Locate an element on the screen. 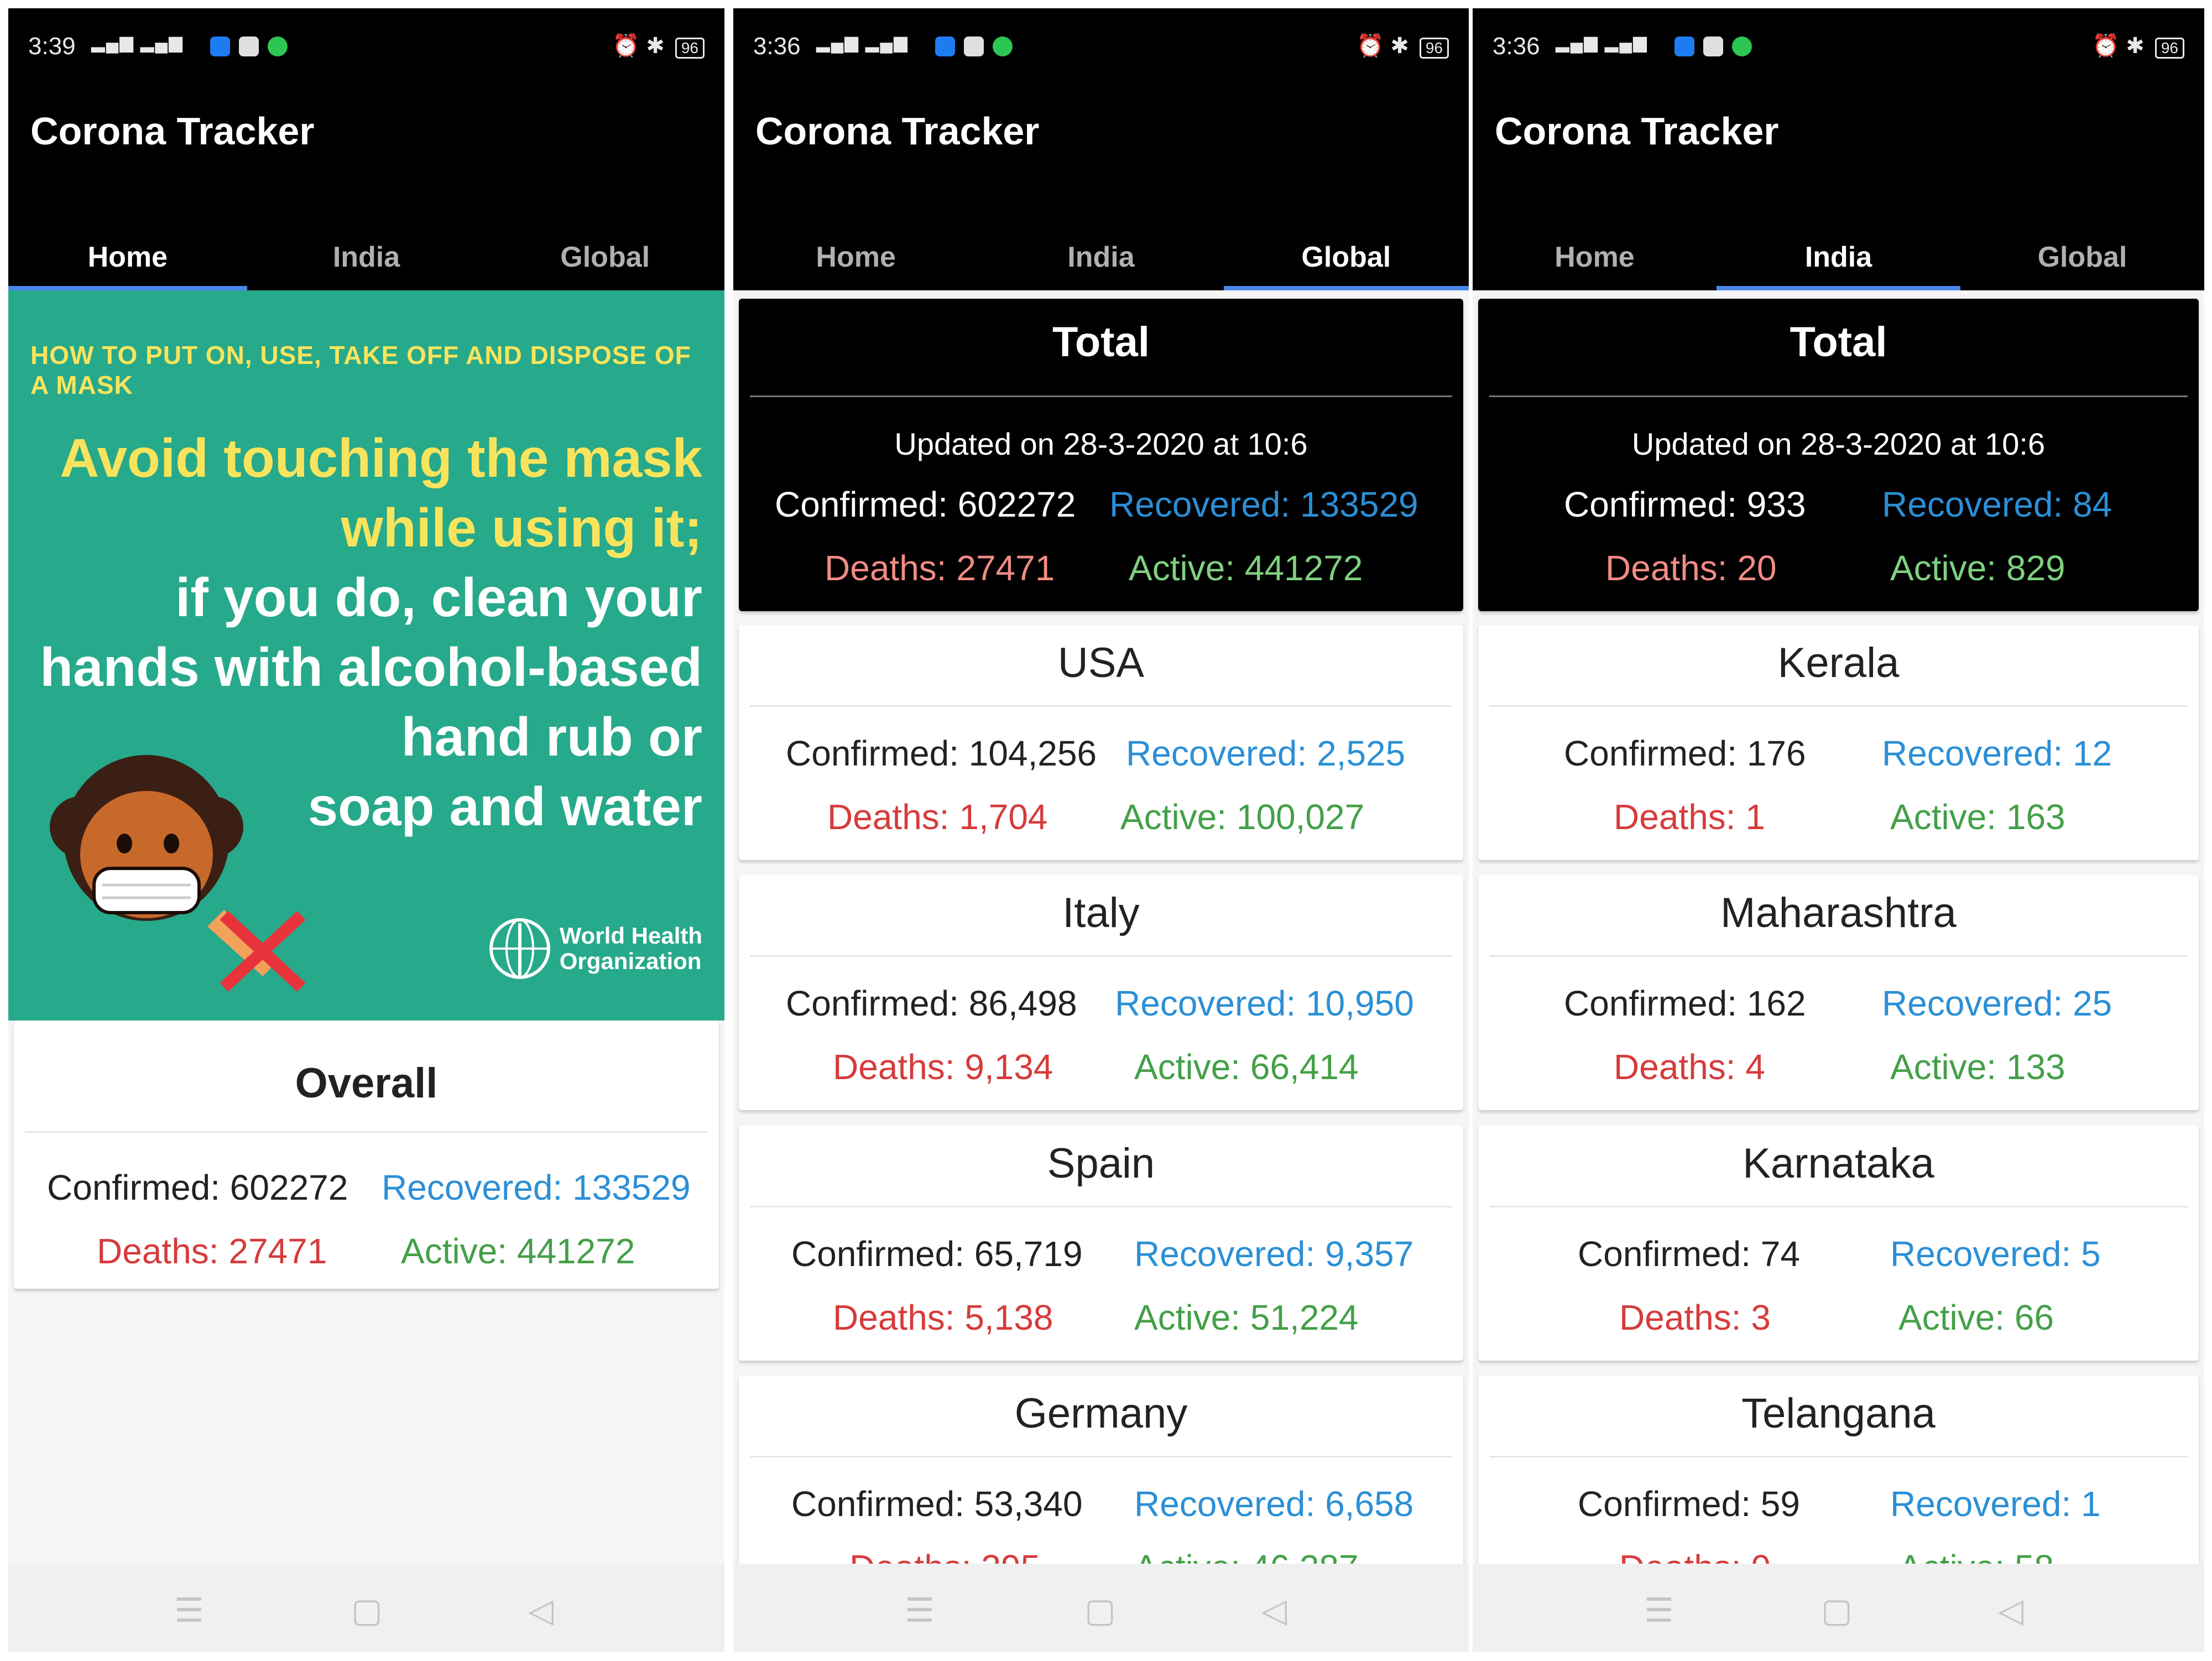  tab-bar: Home India Global is located at coordinates (1101, 251).